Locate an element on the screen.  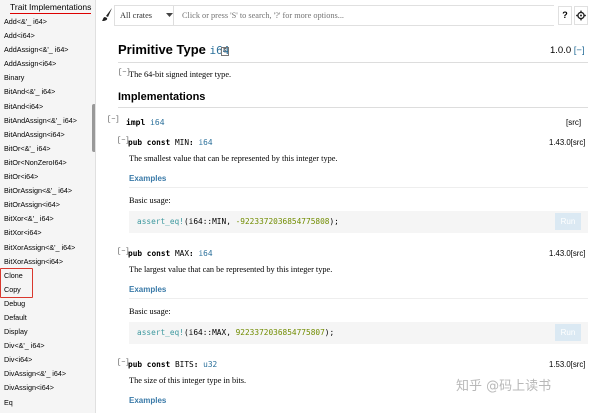
sidebar-item: BitXorAssign<&'_ i64> is located at coordinates (46, 248).